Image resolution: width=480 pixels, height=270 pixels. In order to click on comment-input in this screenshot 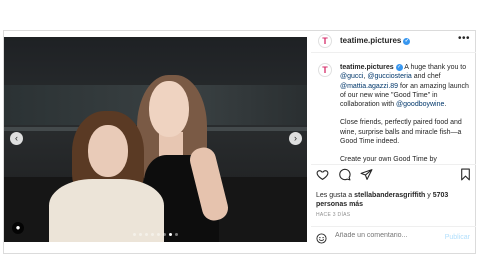, I will do `click(385, 235)`.